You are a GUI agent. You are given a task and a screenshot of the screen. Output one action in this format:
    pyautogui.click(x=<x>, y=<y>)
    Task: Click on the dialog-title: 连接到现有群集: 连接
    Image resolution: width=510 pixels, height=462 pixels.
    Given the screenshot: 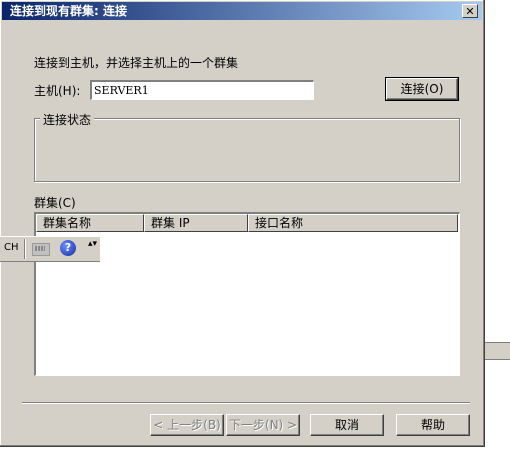 What is the action you would take?
    pyautogui.click(x=68, y=11)
    